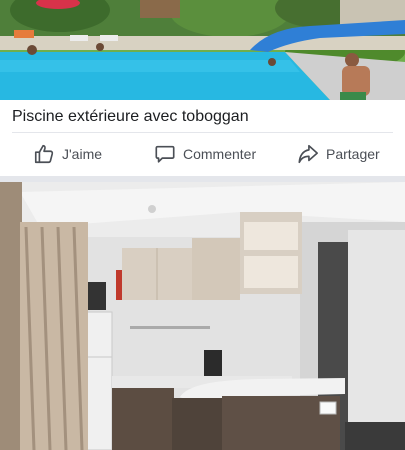 The height and width of the screenshot is (450, 405). I want to click on share-button: Partager, so click(338, 154).